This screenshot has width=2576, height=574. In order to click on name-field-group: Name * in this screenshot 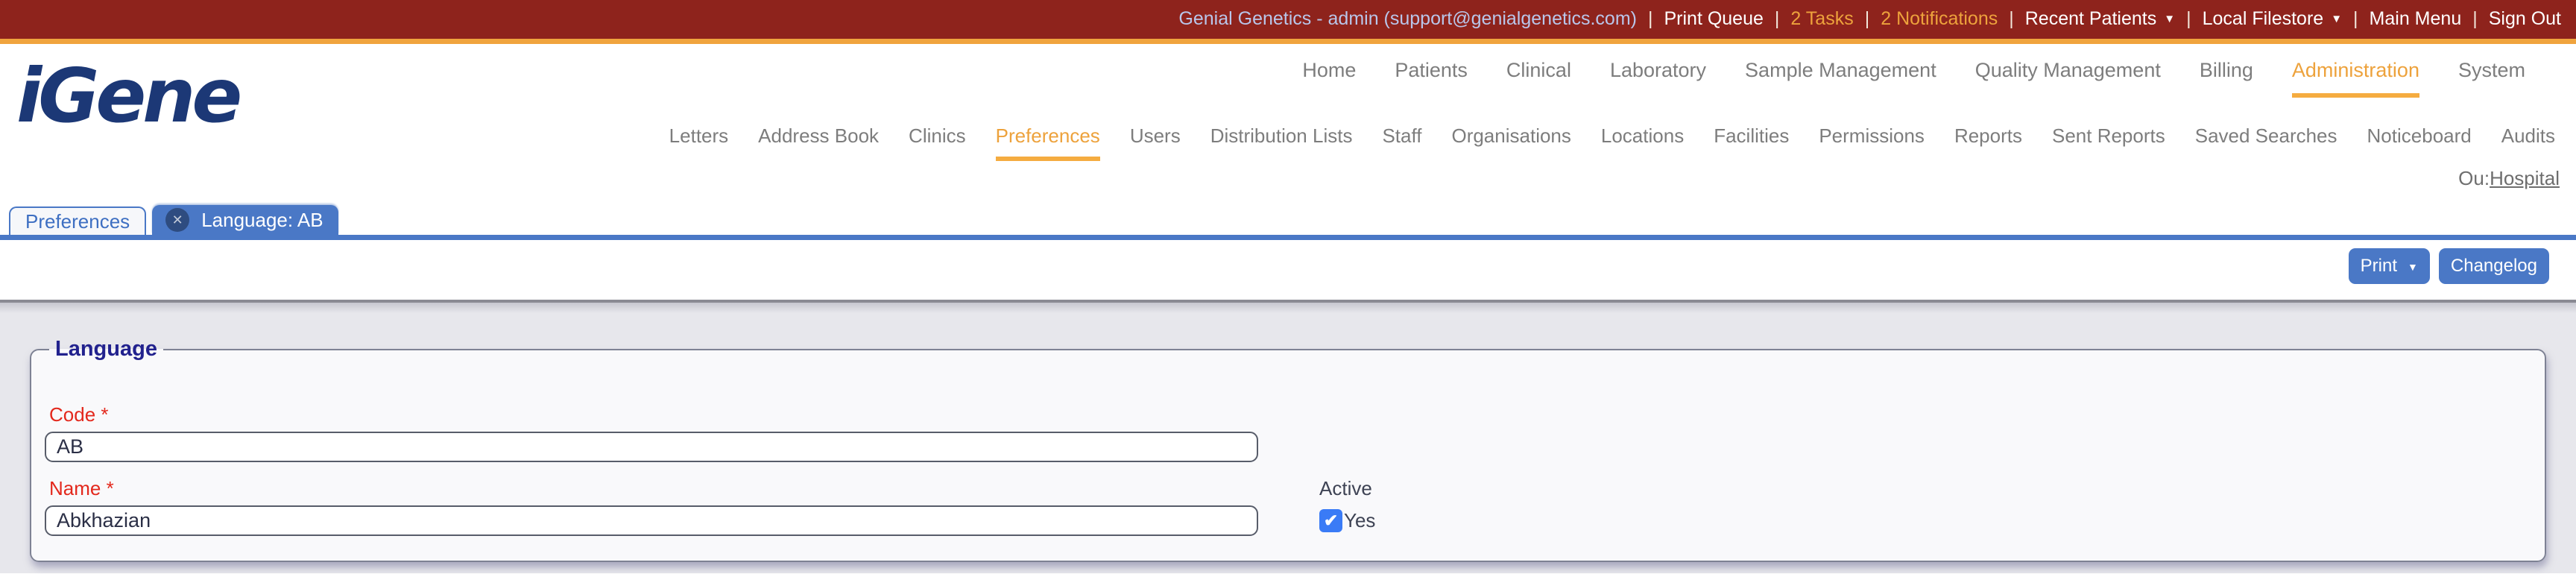, I will do `click(651, 507)`.